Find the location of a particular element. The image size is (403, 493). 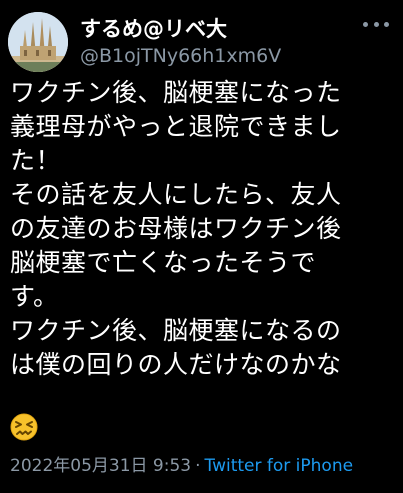

more-options-icon is located at coordinates (376, 24).